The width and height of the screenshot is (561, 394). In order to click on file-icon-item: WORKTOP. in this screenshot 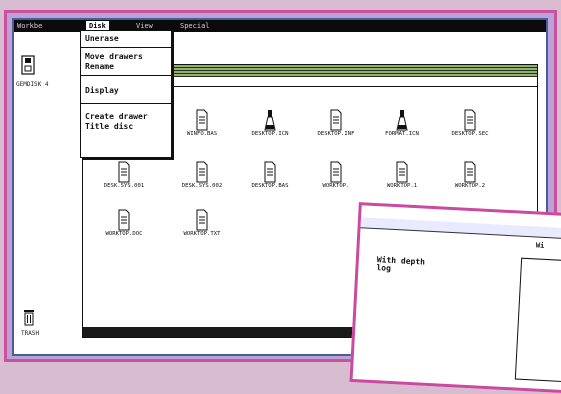, I will do `click(336, 175)`.